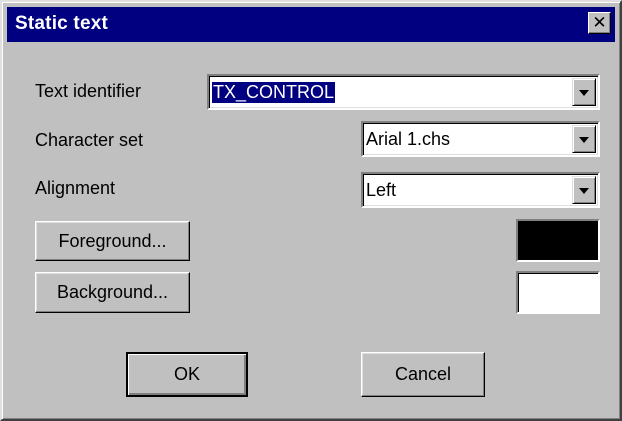 This screenshot has height=421, width=622. Describe the element at coordinates (89, 140) in the screenshot. I see `character-set-label: Character set` at that location.